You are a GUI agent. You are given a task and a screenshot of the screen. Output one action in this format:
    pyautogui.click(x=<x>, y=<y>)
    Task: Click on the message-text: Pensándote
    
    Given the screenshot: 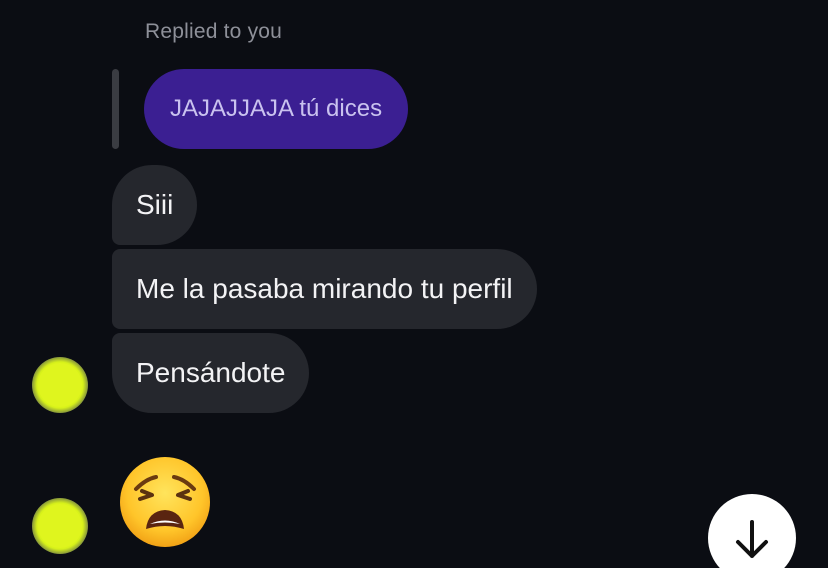 What is the action you would take?
    pyautogui.click(x=211, y=372)
    